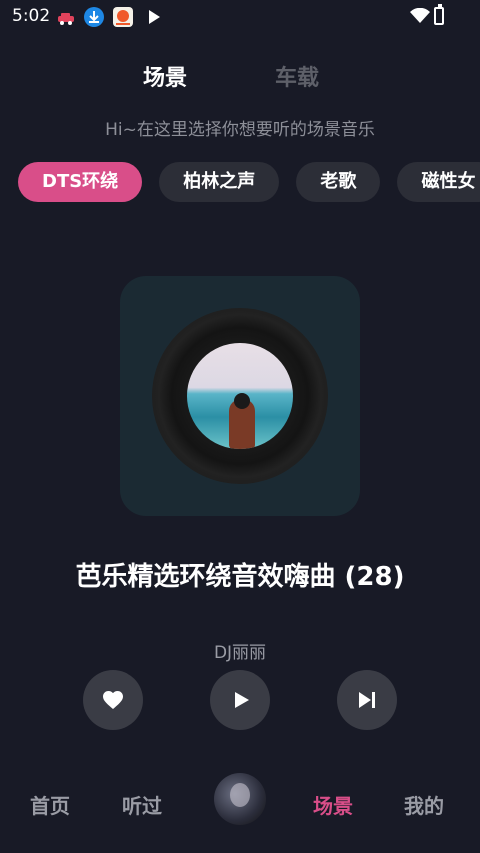 The image size is (480, 853). Describe the element at coordinates (123, 17) in the screenshot. I see `app-notification-icon` at that location.